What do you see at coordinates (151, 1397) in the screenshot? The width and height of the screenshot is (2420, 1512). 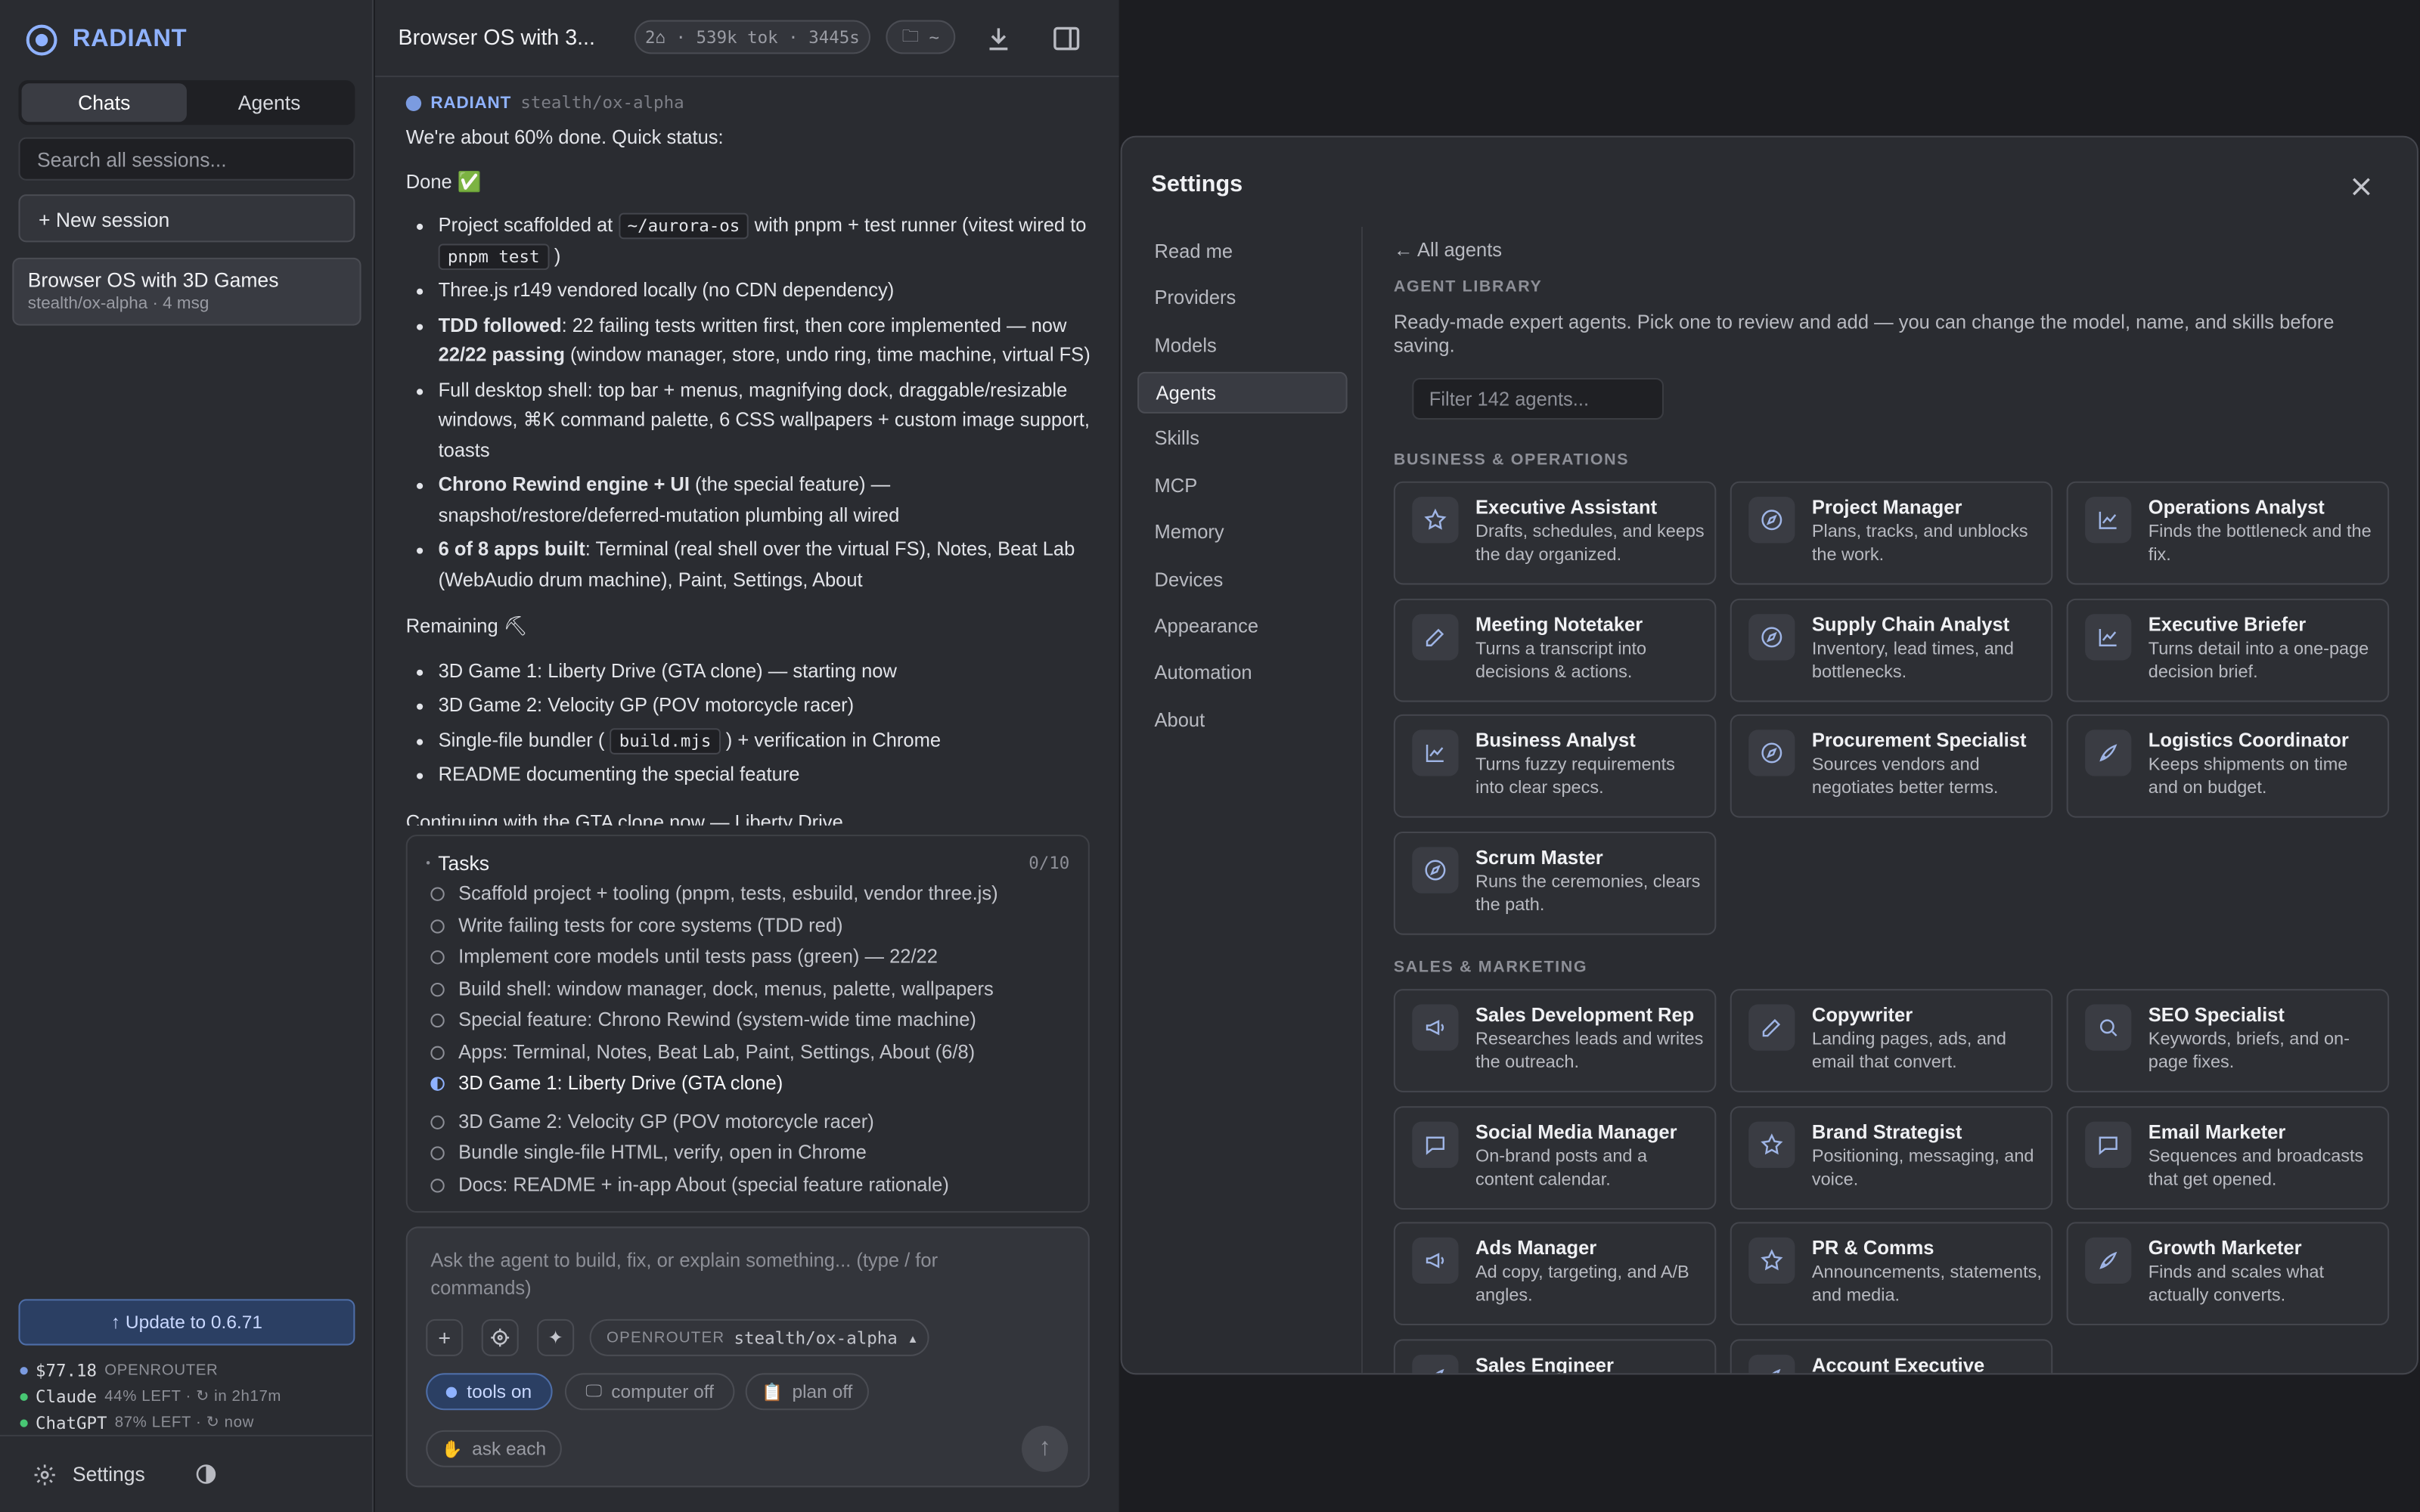 I see `quota-claude: Claude 44% LEFT · ↻ in 2h17m` at bounding box center [151, 1397].